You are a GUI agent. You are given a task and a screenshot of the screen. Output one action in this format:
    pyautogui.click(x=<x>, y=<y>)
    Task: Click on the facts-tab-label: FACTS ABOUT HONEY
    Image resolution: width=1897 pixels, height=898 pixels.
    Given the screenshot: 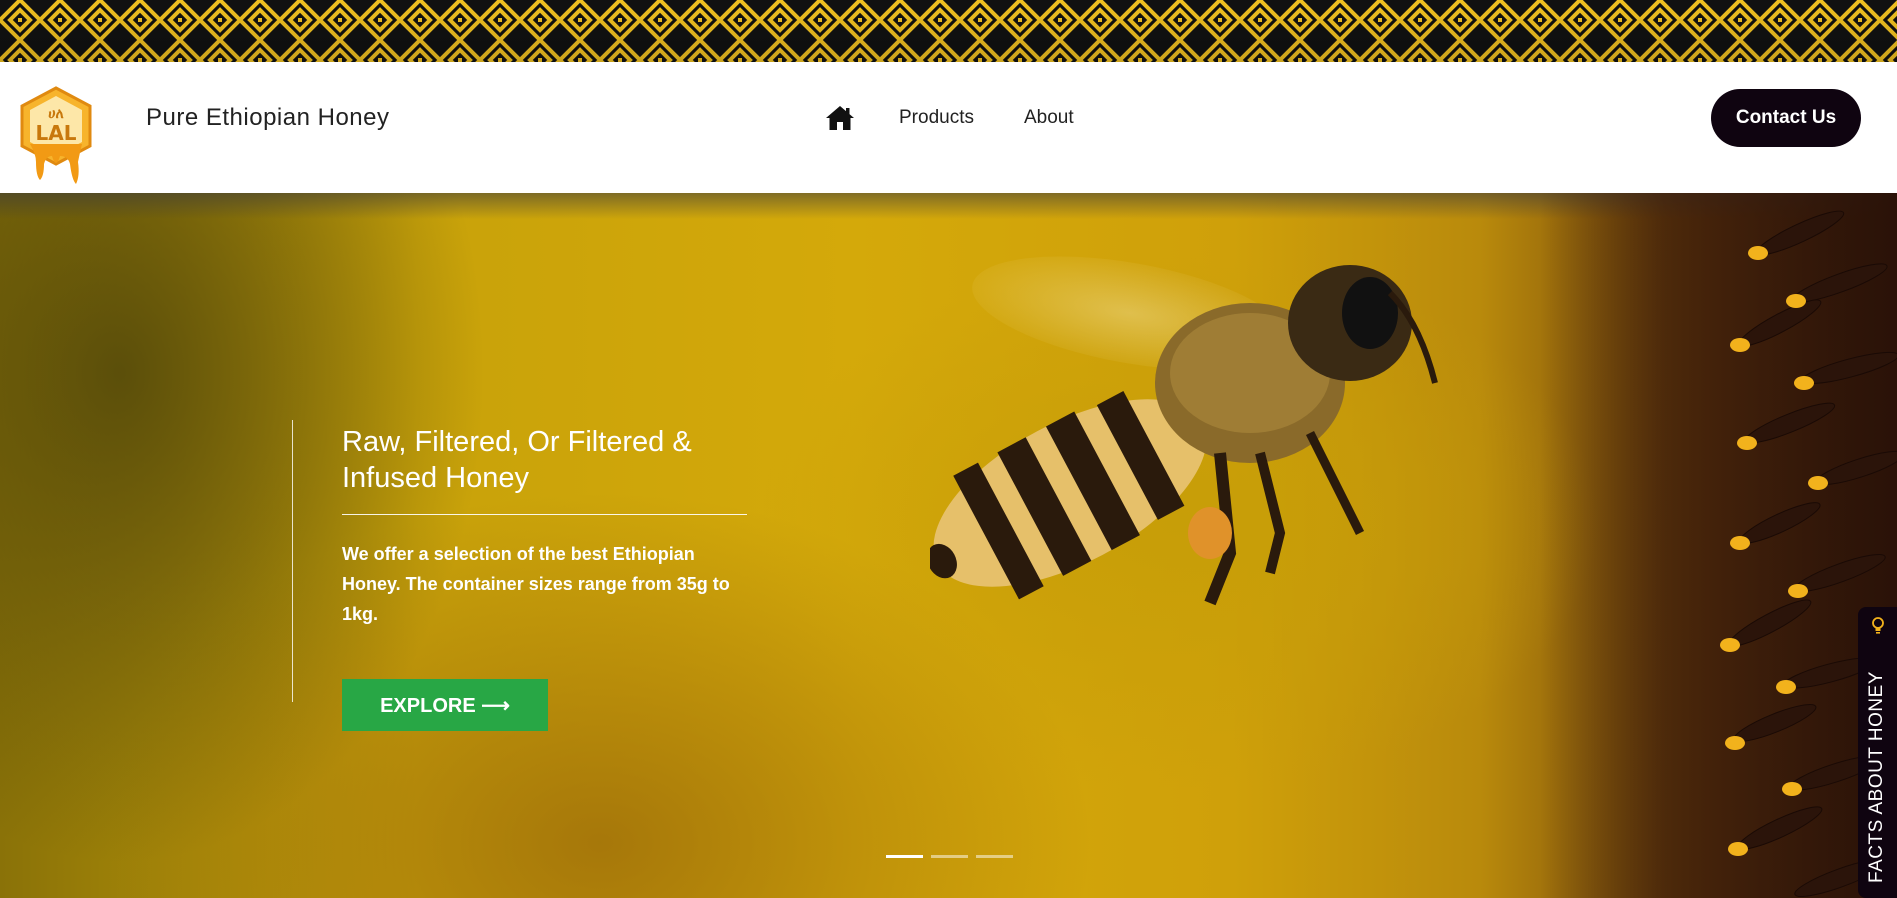 What is the action you would take?
    pyautogui.click(x=1876, y=777)
    